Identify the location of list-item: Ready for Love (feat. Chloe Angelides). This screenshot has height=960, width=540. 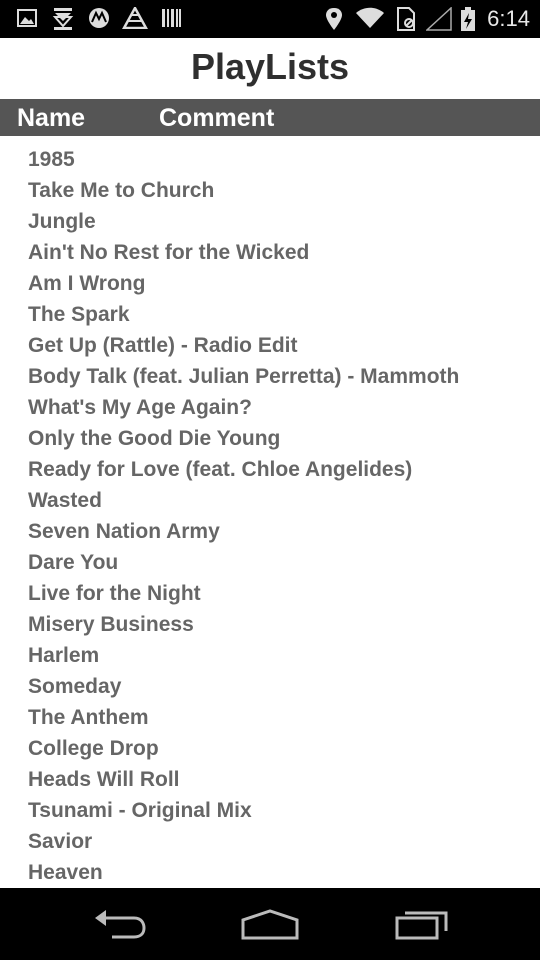
(220, 469).